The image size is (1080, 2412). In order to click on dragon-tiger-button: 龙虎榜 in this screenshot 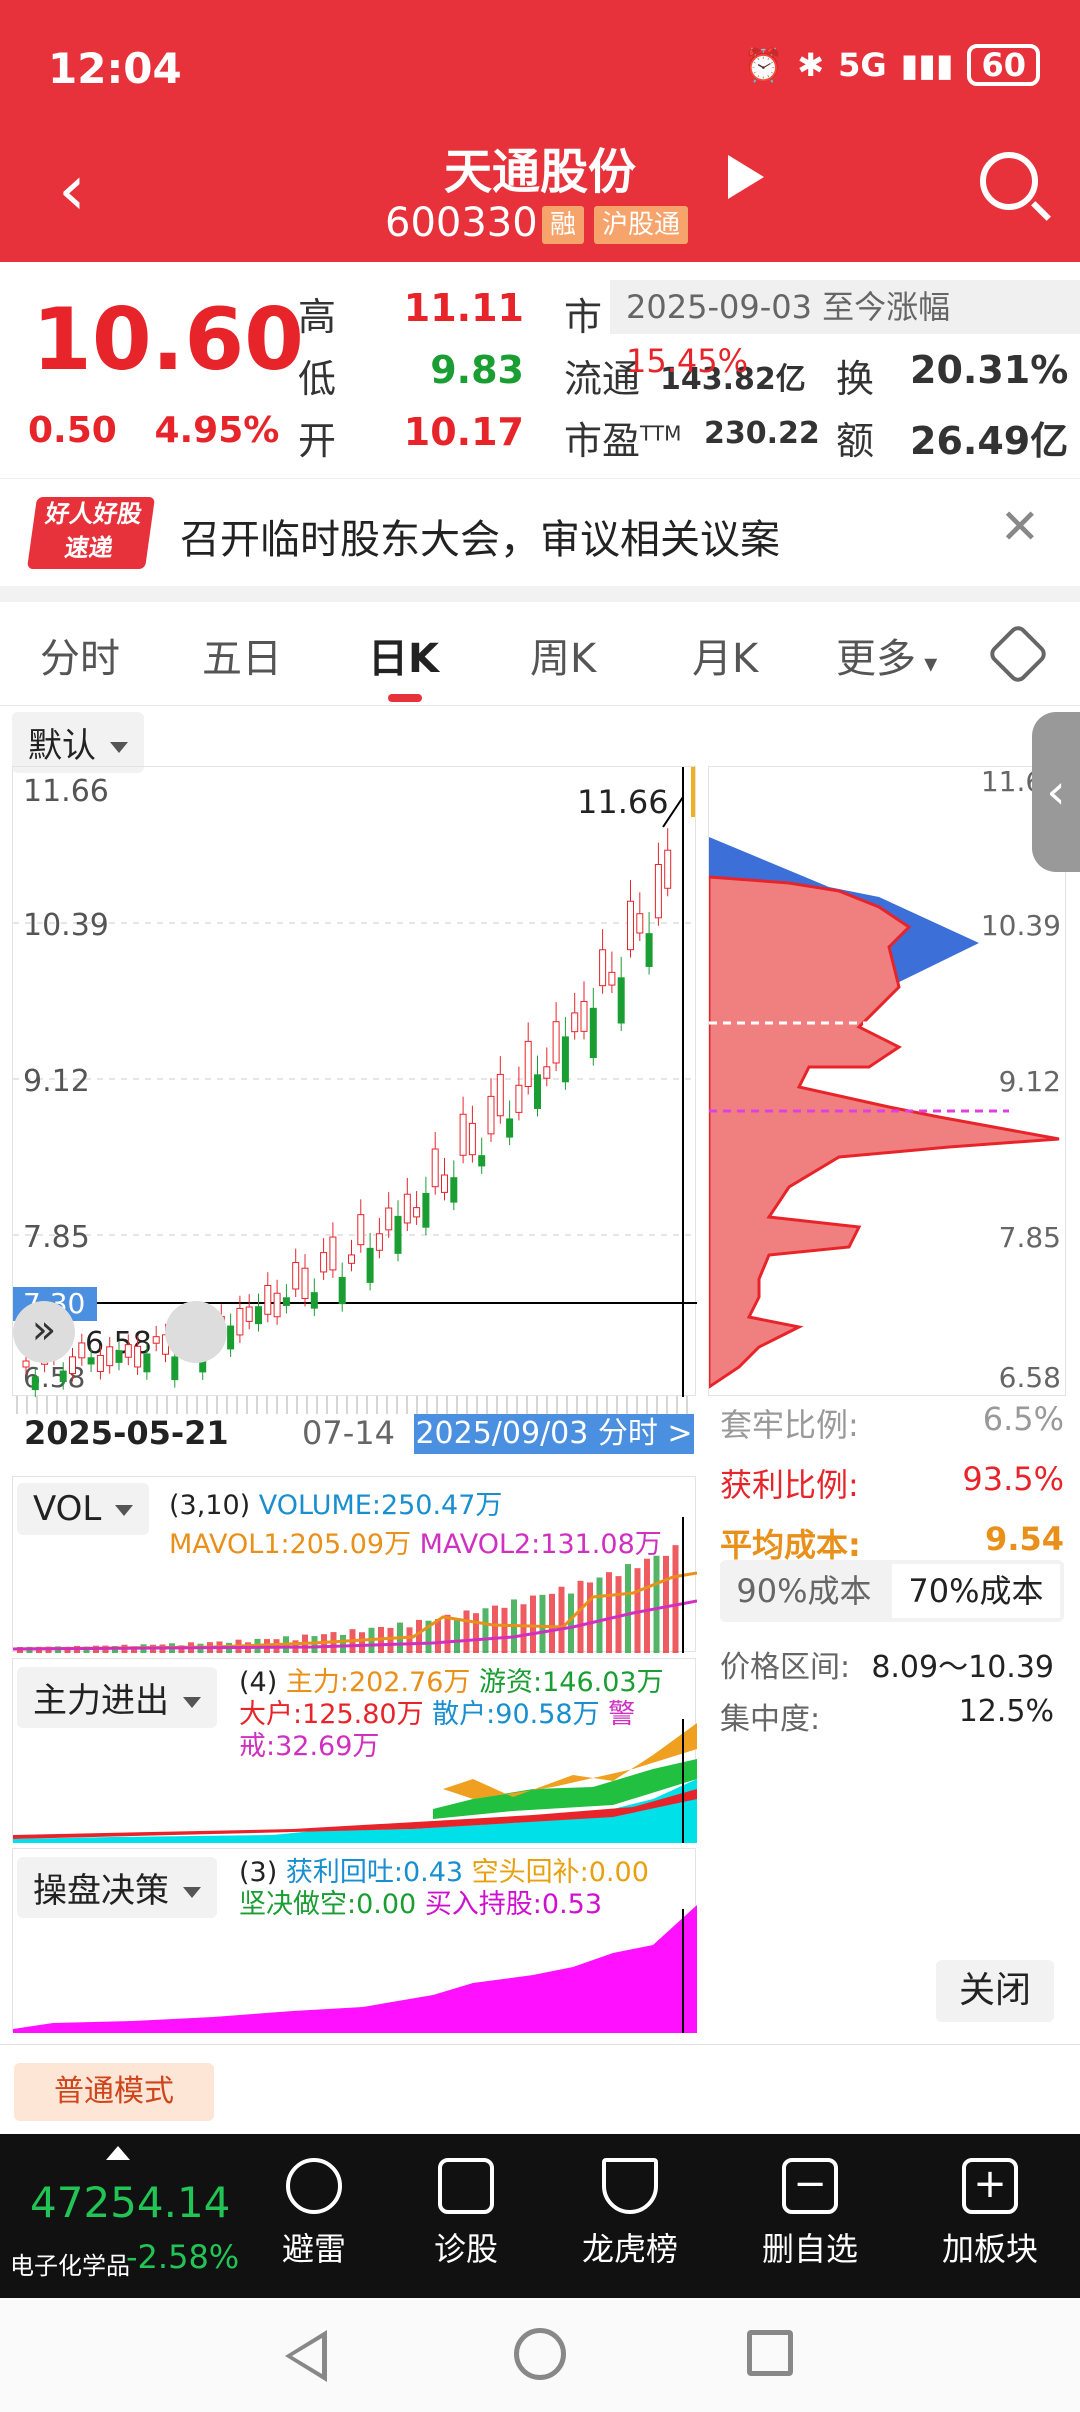, I will do `click(630, 2214)`.